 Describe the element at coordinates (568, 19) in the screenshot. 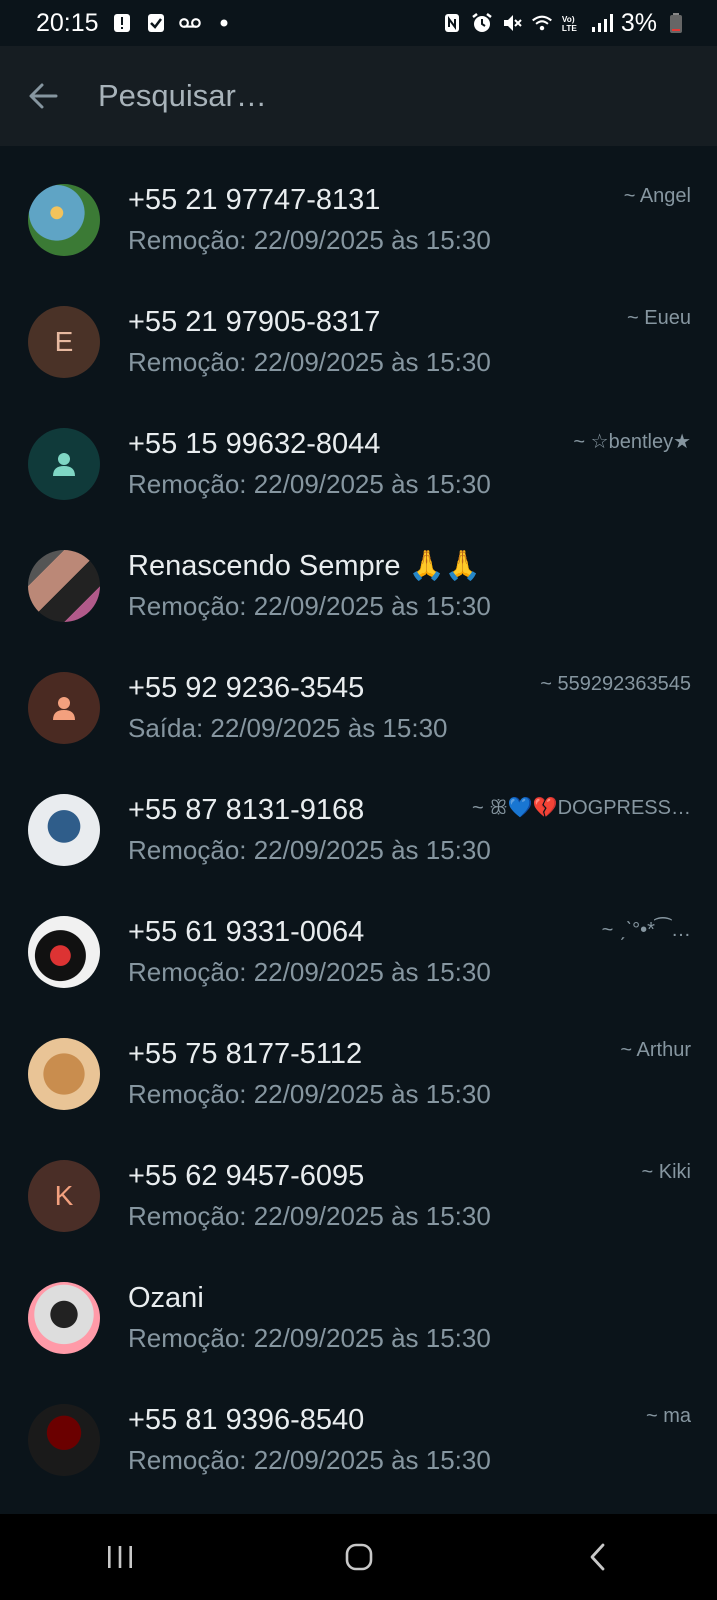

I see `svg-text: Vo)` at that location.